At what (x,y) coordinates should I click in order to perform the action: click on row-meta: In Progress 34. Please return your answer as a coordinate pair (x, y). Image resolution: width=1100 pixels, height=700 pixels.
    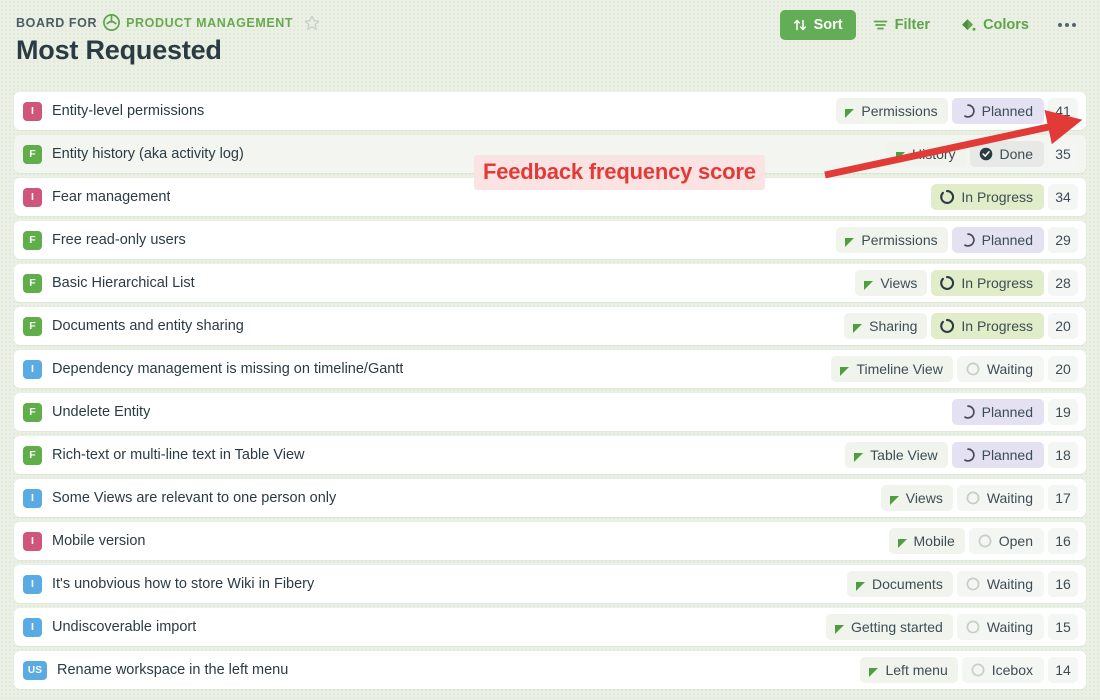
    Looking at the image, I should click on (998, 197).